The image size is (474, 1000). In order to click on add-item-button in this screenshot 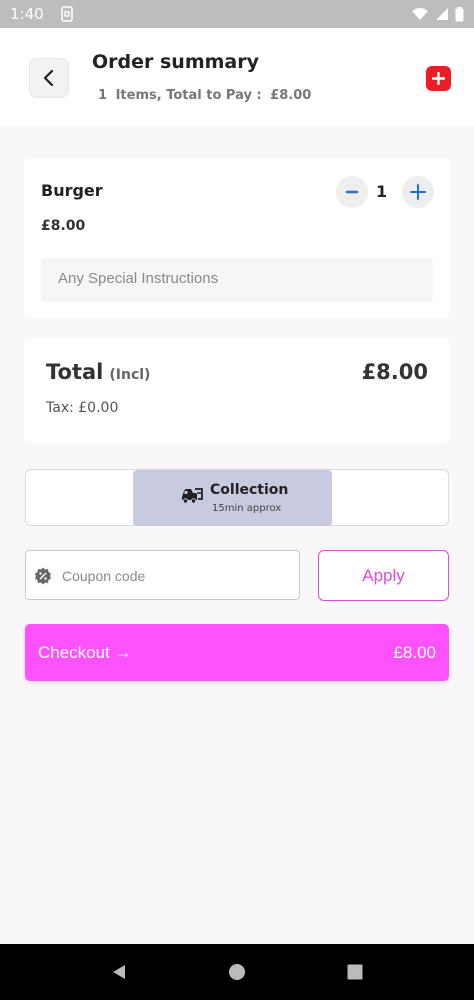, I will do `click(438, 78)`.